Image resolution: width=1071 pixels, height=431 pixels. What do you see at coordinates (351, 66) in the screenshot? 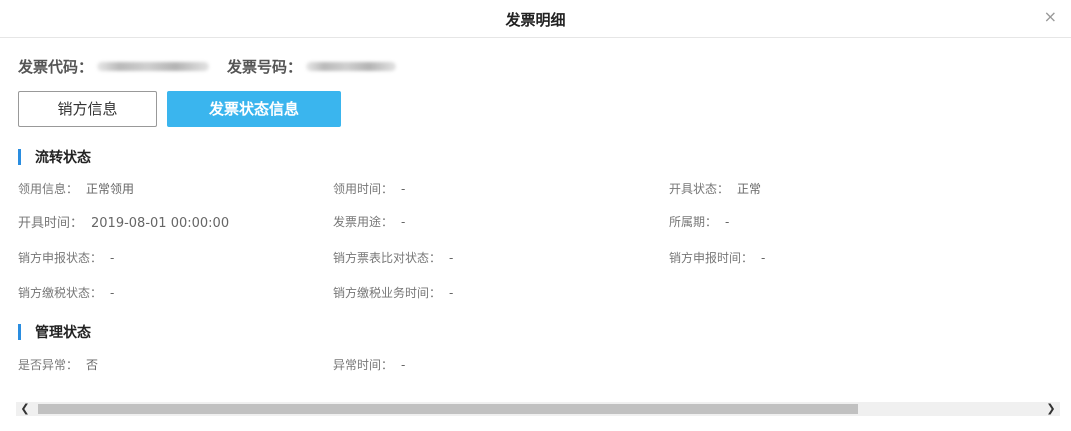
I see `invoice-number-value-redacted` at bounding box center [351, 66].